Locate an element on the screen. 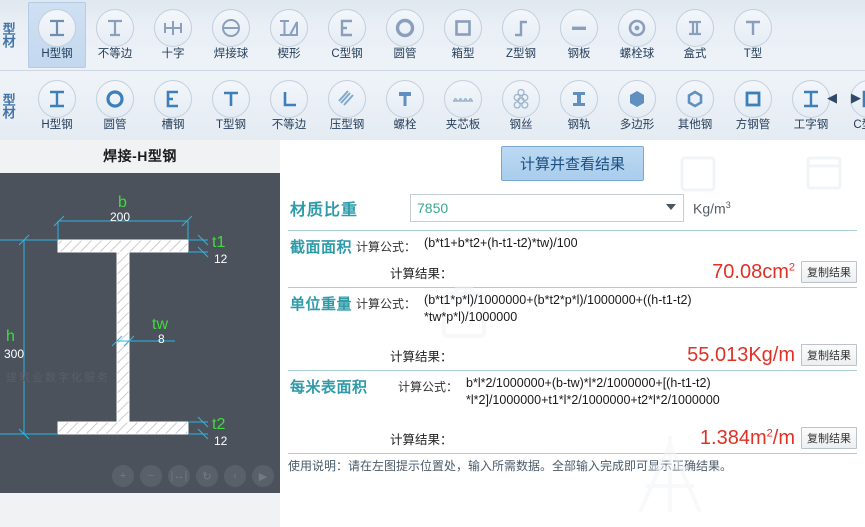 The height and width of the screenshot is (527, 865). toolbar-item-box-section: 箱型 is located at coordinates (463, 35).